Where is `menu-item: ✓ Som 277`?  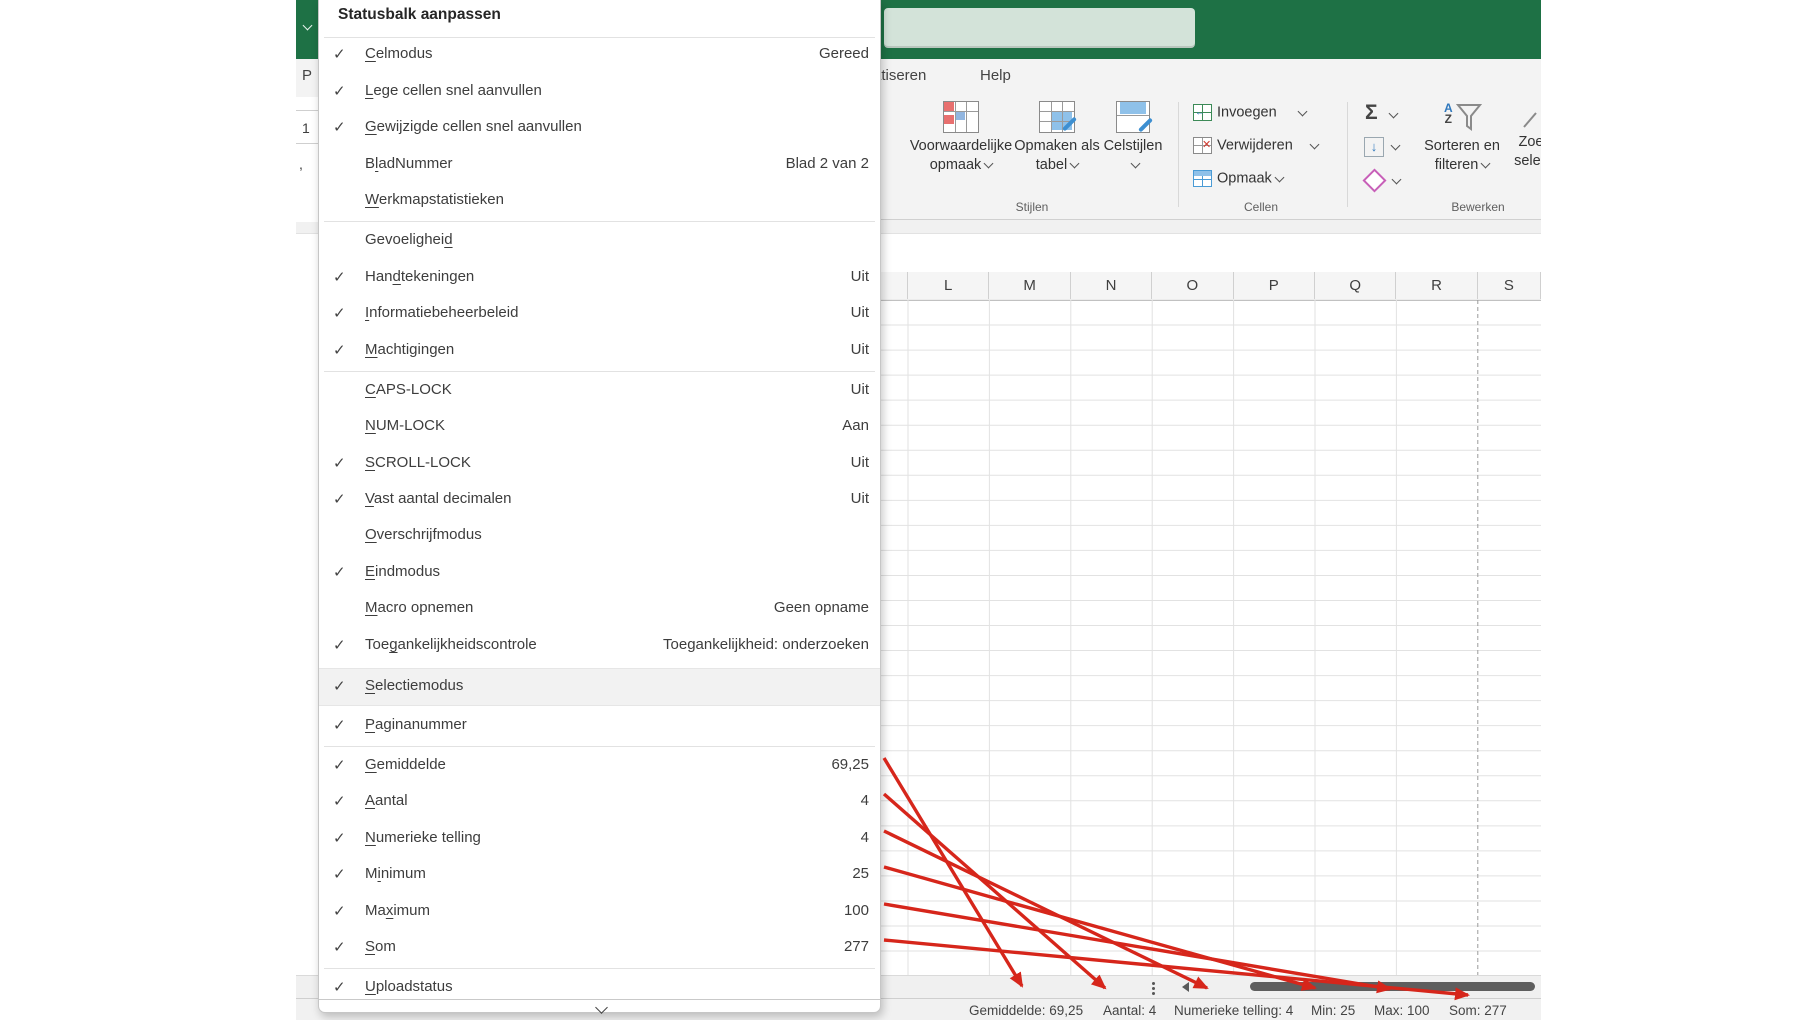
menu-item: ✓ Som 277 is located at coordinates (599, 948).